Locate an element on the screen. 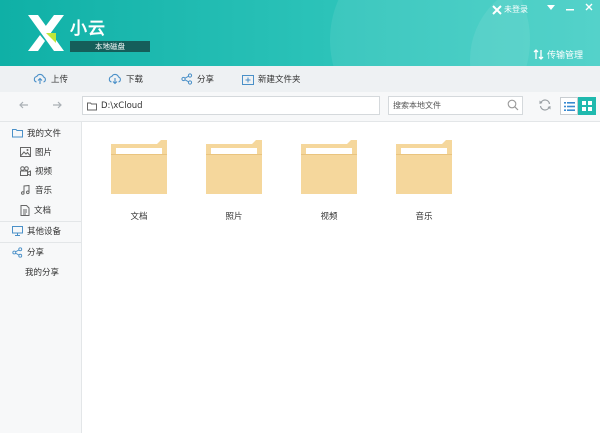 The width and height of the screenshot is (600, 433). arrow-left-icon is located at coordinates (23, 105).